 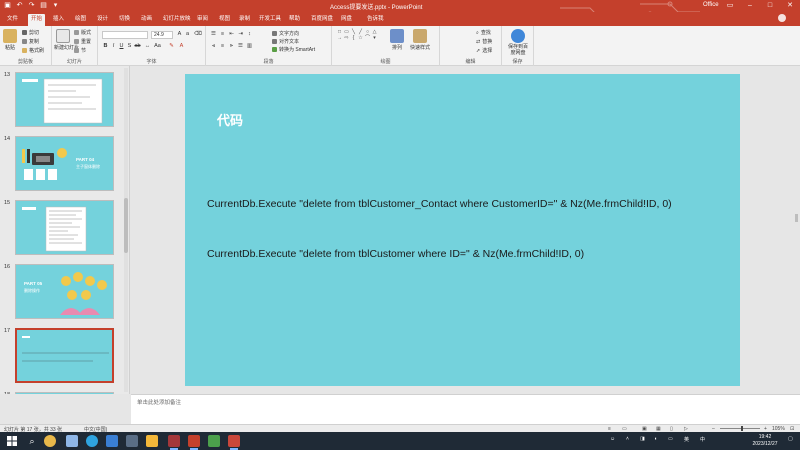 I want to click on powerpoint-icon, so click(x=194, y=442).